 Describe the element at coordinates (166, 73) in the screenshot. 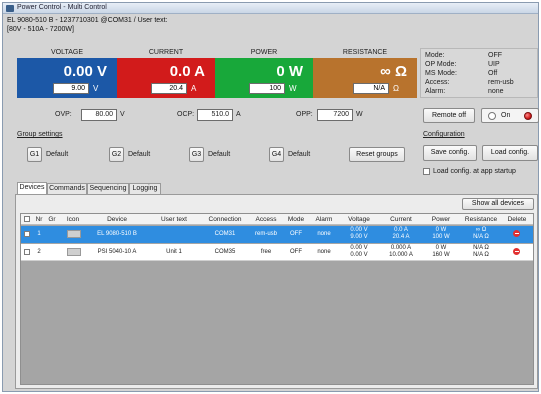

I see `current-panel: CURRENT 0.0 A 20.4 A` at that location.